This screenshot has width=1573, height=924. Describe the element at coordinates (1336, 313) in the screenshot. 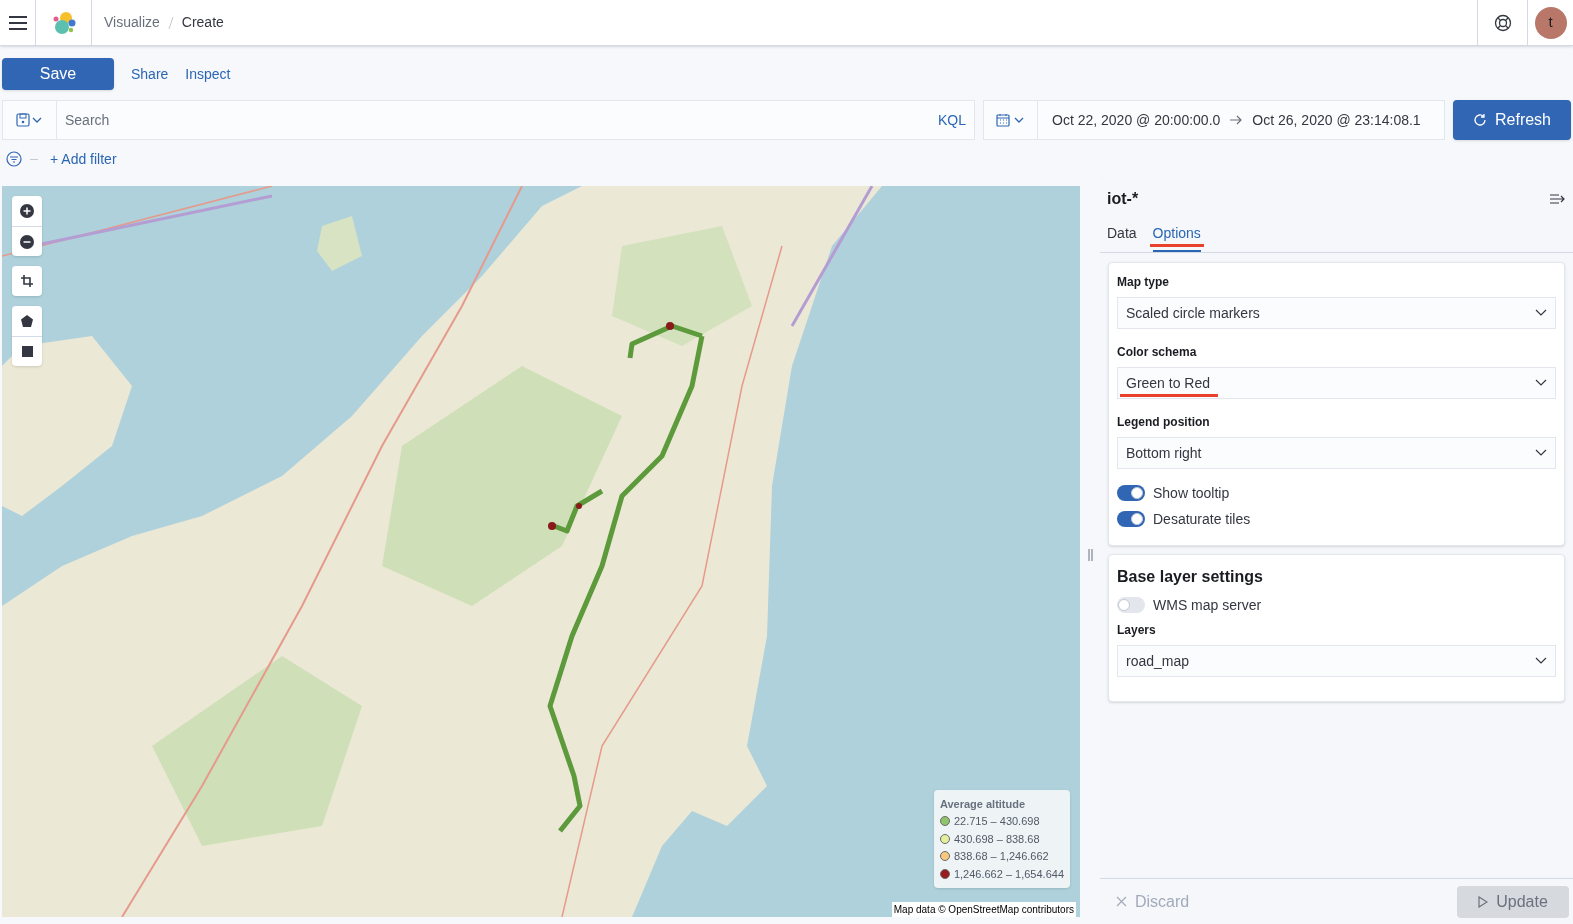

I see `select-field: Scaled circle markers` at that location.